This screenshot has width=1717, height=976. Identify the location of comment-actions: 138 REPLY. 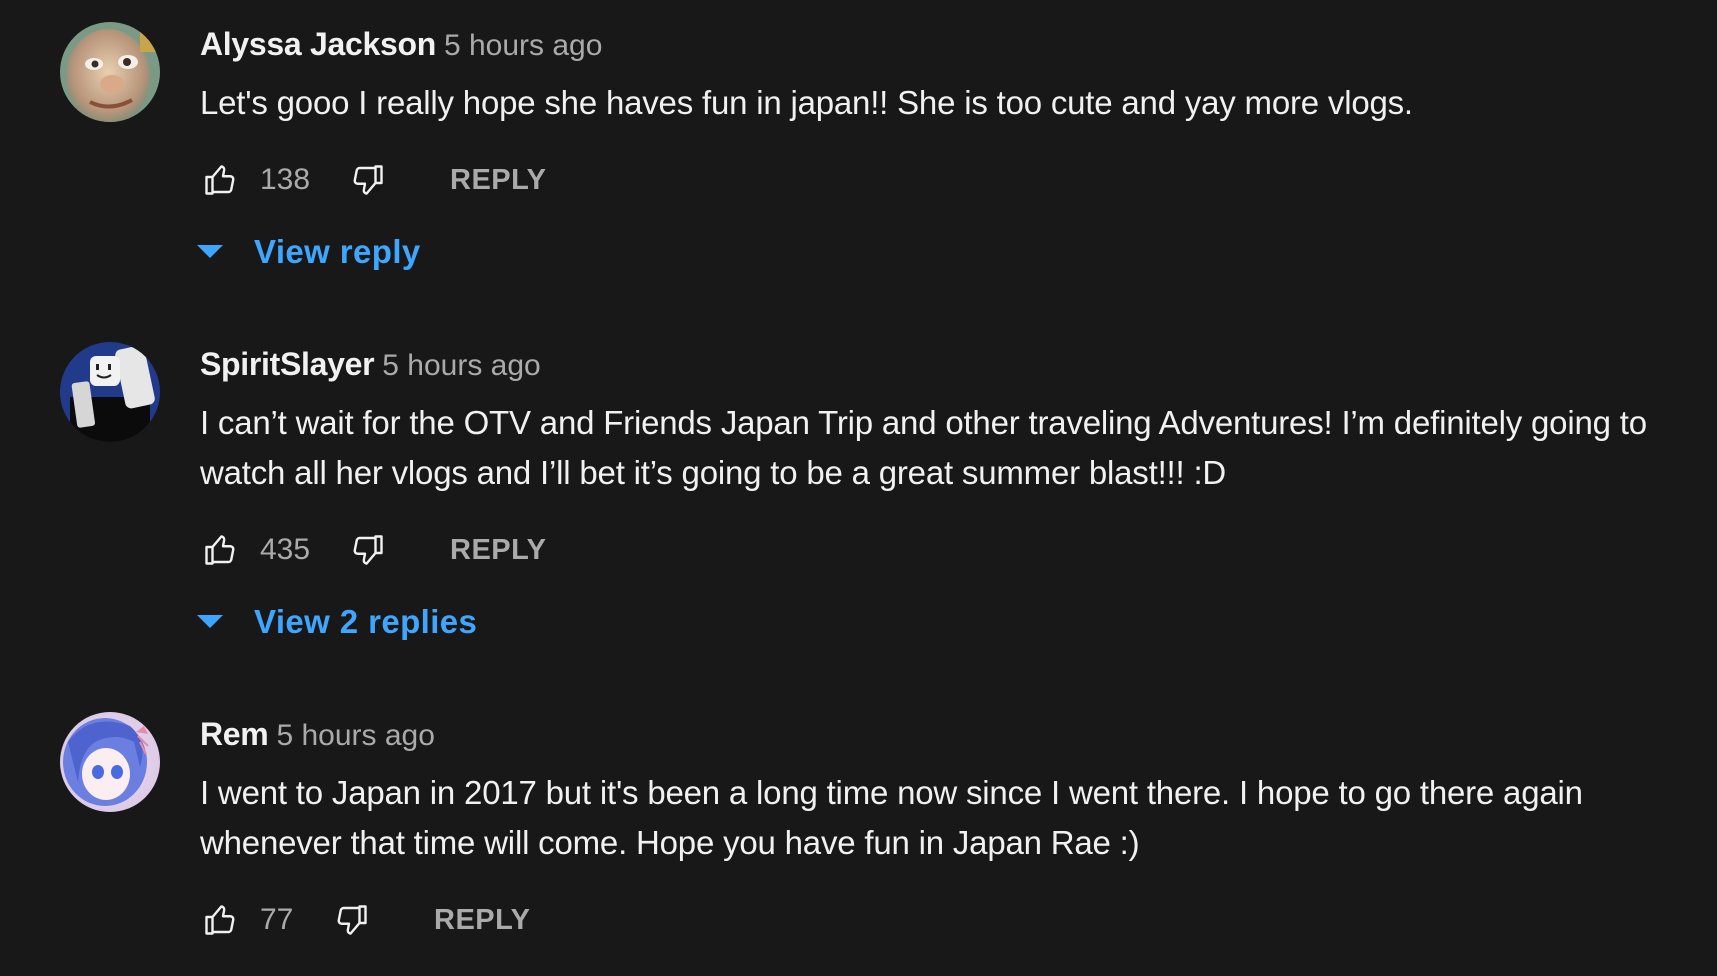
(373, 180).